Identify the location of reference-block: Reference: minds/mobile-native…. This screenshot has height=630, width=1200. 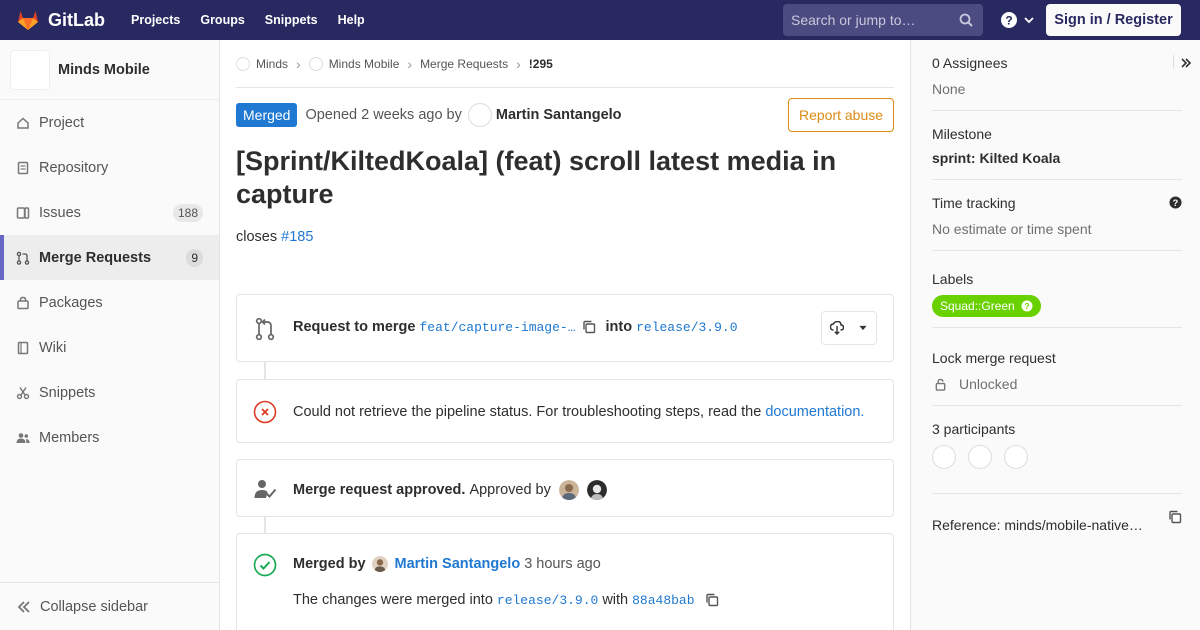
(1057, 525).